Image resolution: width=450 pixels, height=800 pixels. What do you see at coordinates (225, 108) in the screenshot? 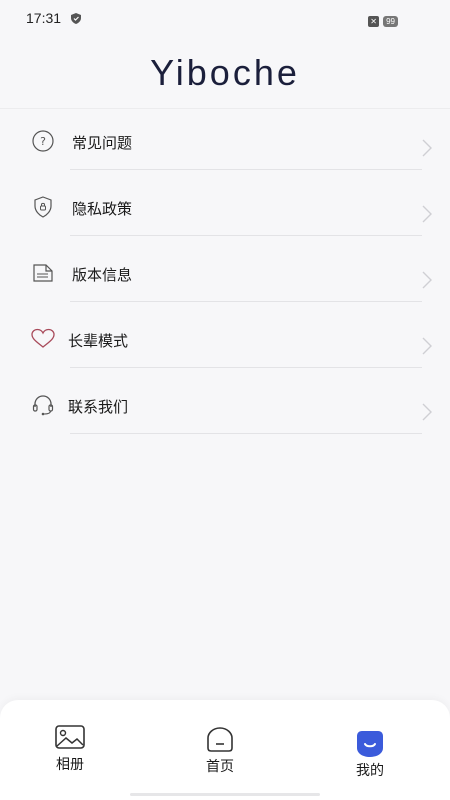
I see `header-divider` at bounding box center [225, 108].